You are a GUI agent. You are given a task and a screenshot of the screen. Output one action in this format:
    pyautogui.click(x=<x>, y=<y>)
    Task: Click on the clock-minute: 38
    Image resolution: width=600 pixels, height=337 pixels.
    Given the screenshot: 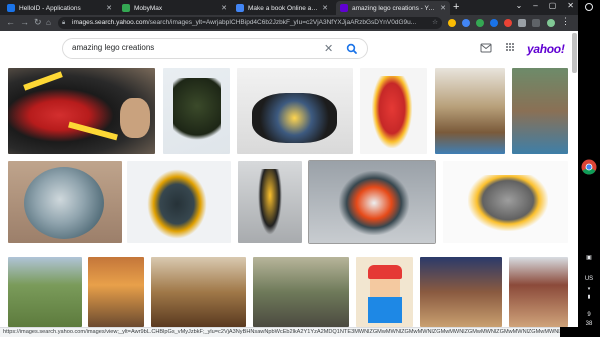 What is the action you would take?
    pyautogui.click(x=589, y=324)
    